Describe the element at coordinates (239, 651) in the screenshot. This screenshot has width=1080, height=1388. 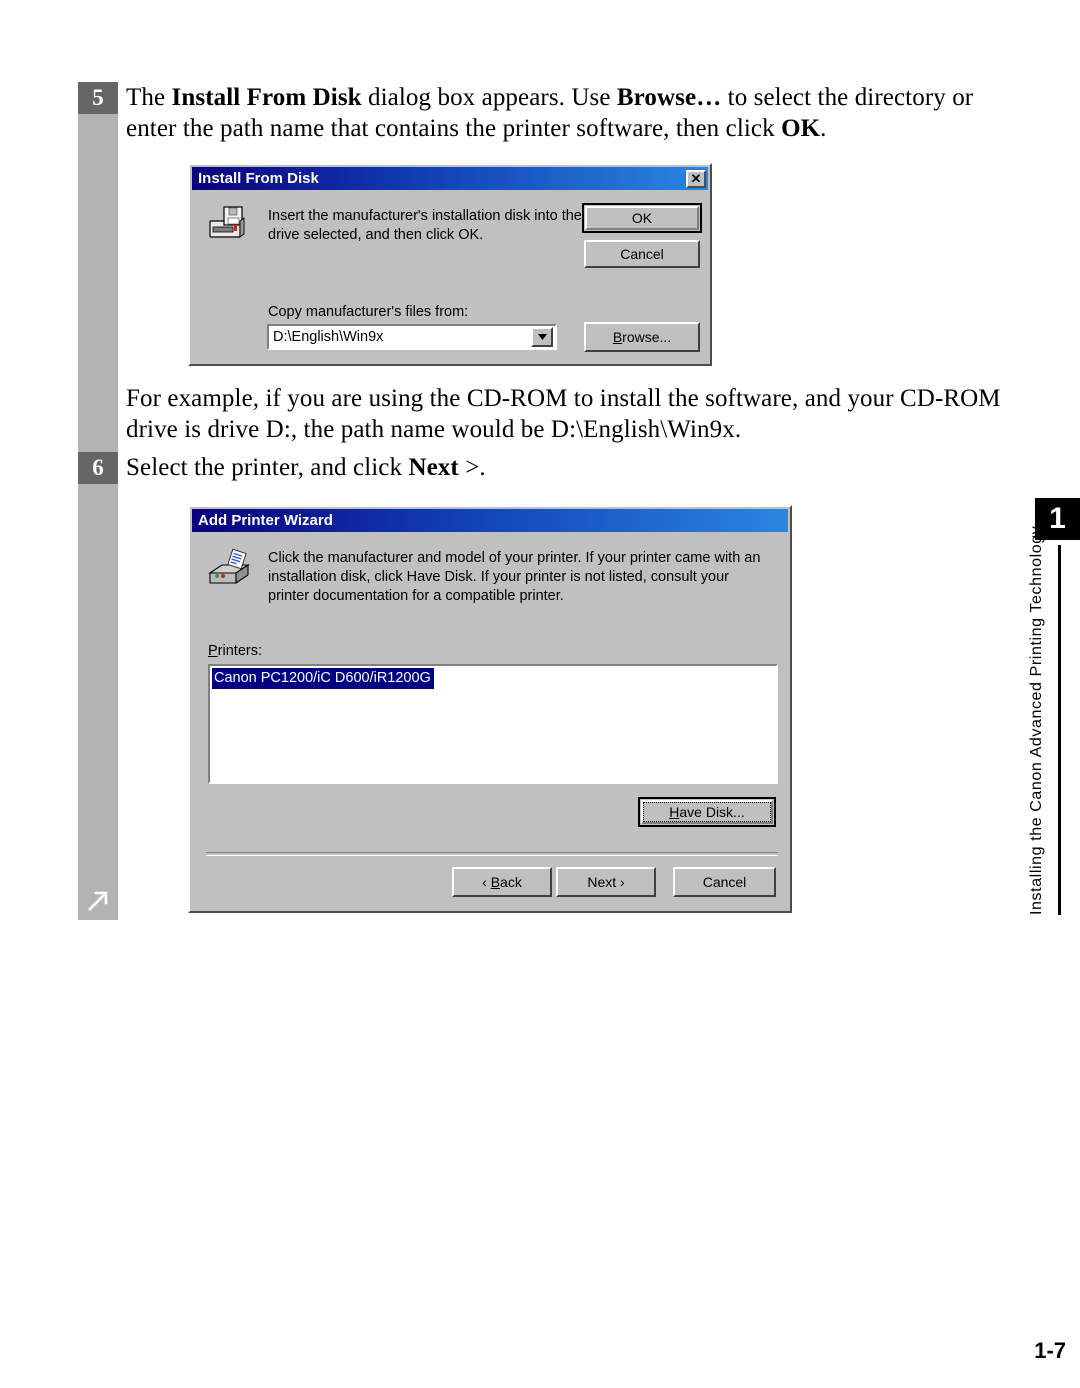
I see `printers-label-text: rinters:` at that location.